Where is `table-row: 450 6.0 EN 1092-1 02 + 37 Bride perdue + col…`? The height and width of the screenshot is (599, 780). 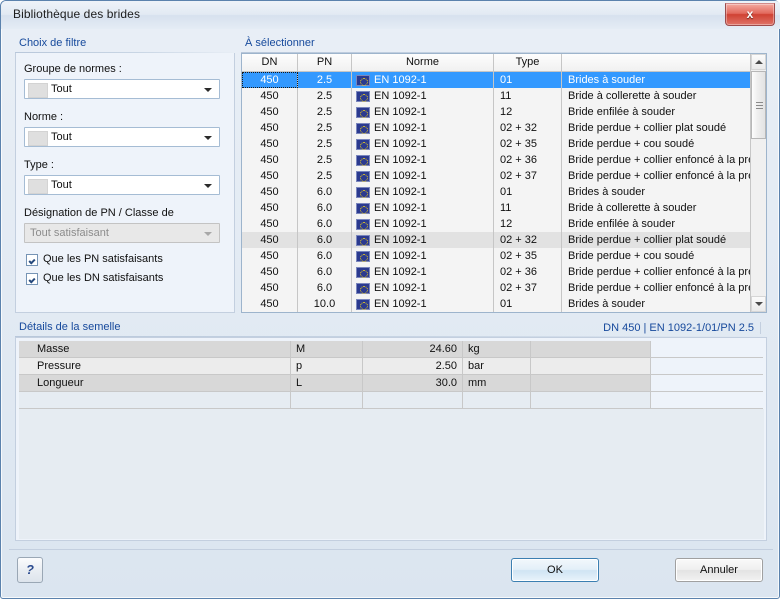 table-row: 450 6.0 EN 1092-1 02 + 37 Bride perdue + col… is located at coordinates (496, 288).